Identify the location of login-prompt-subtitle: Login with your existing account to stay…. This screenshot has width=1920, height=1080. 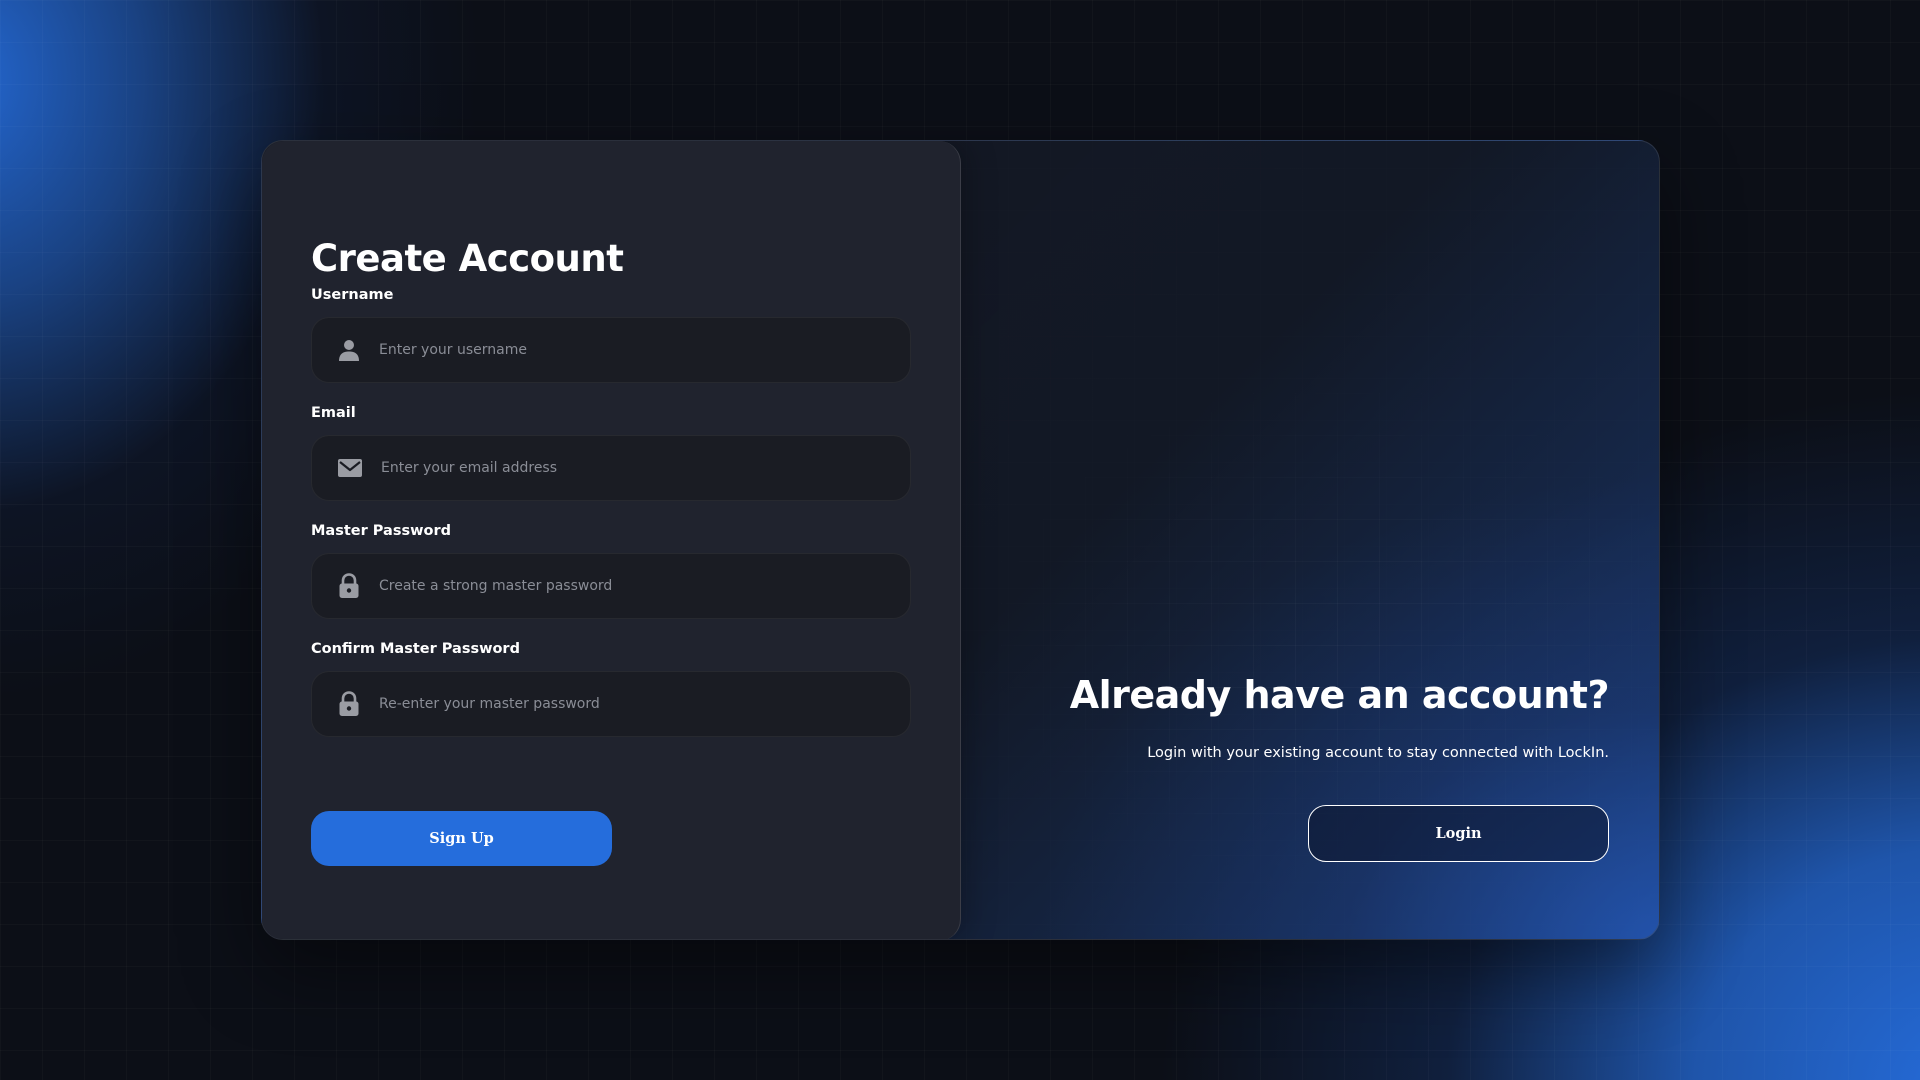
(1378, 753).